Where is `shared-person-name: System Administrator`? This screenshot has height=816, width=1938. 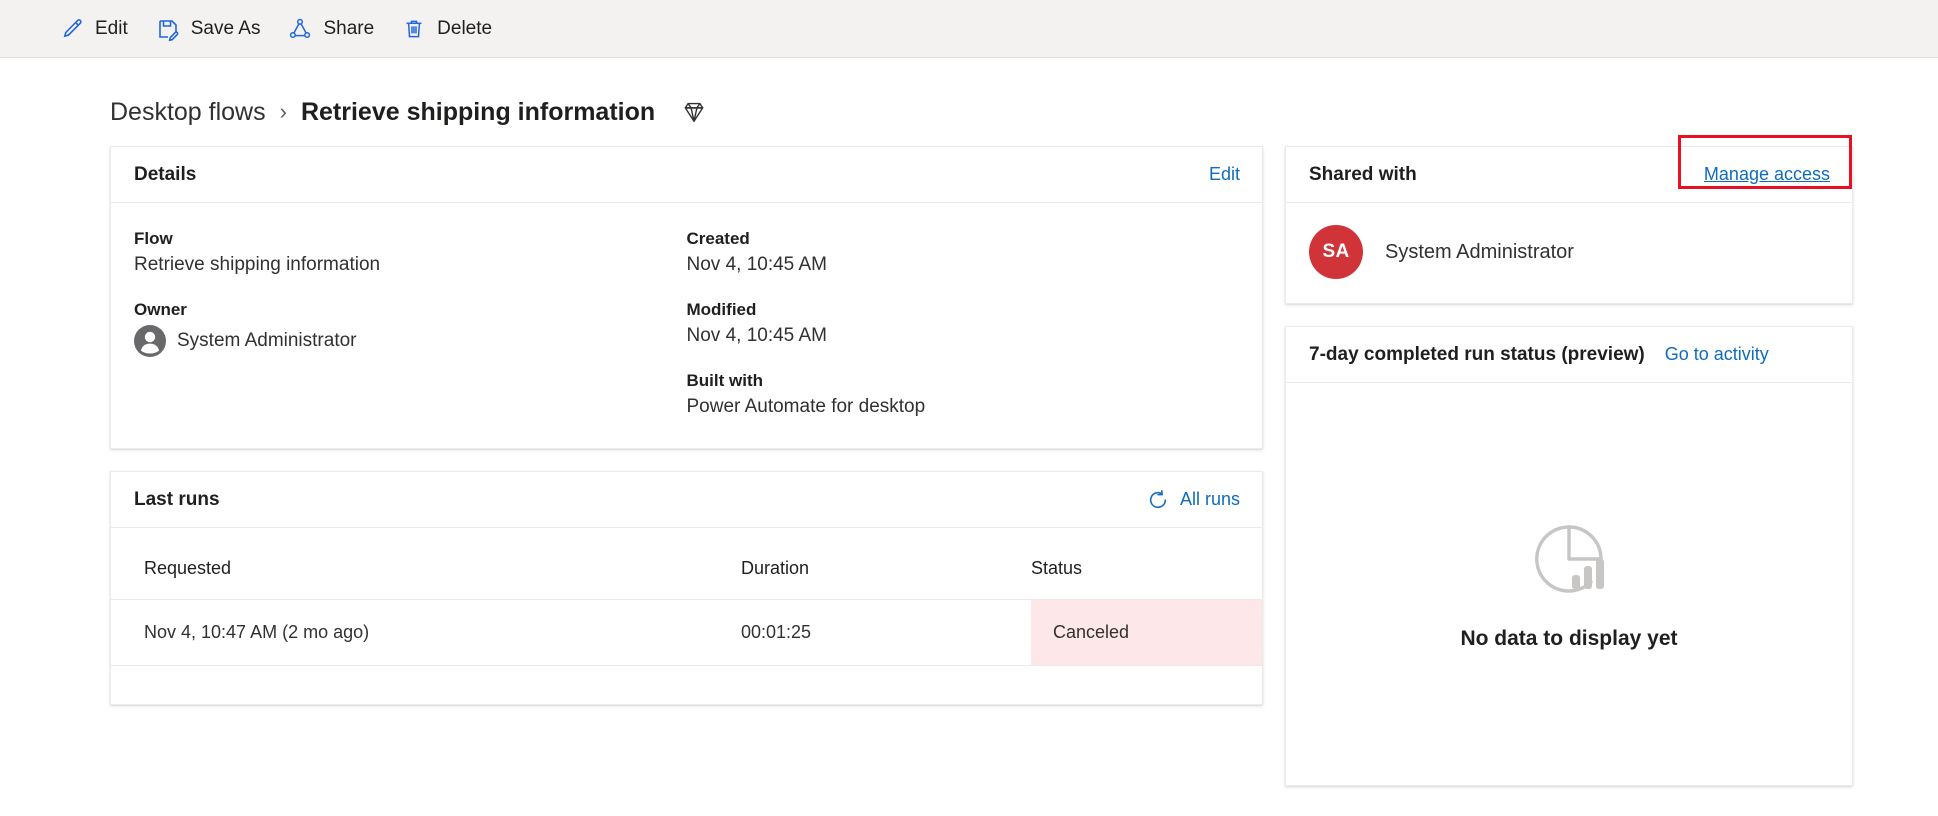
shared-person-name: System Administrator is located at coordinates (1479, 251).